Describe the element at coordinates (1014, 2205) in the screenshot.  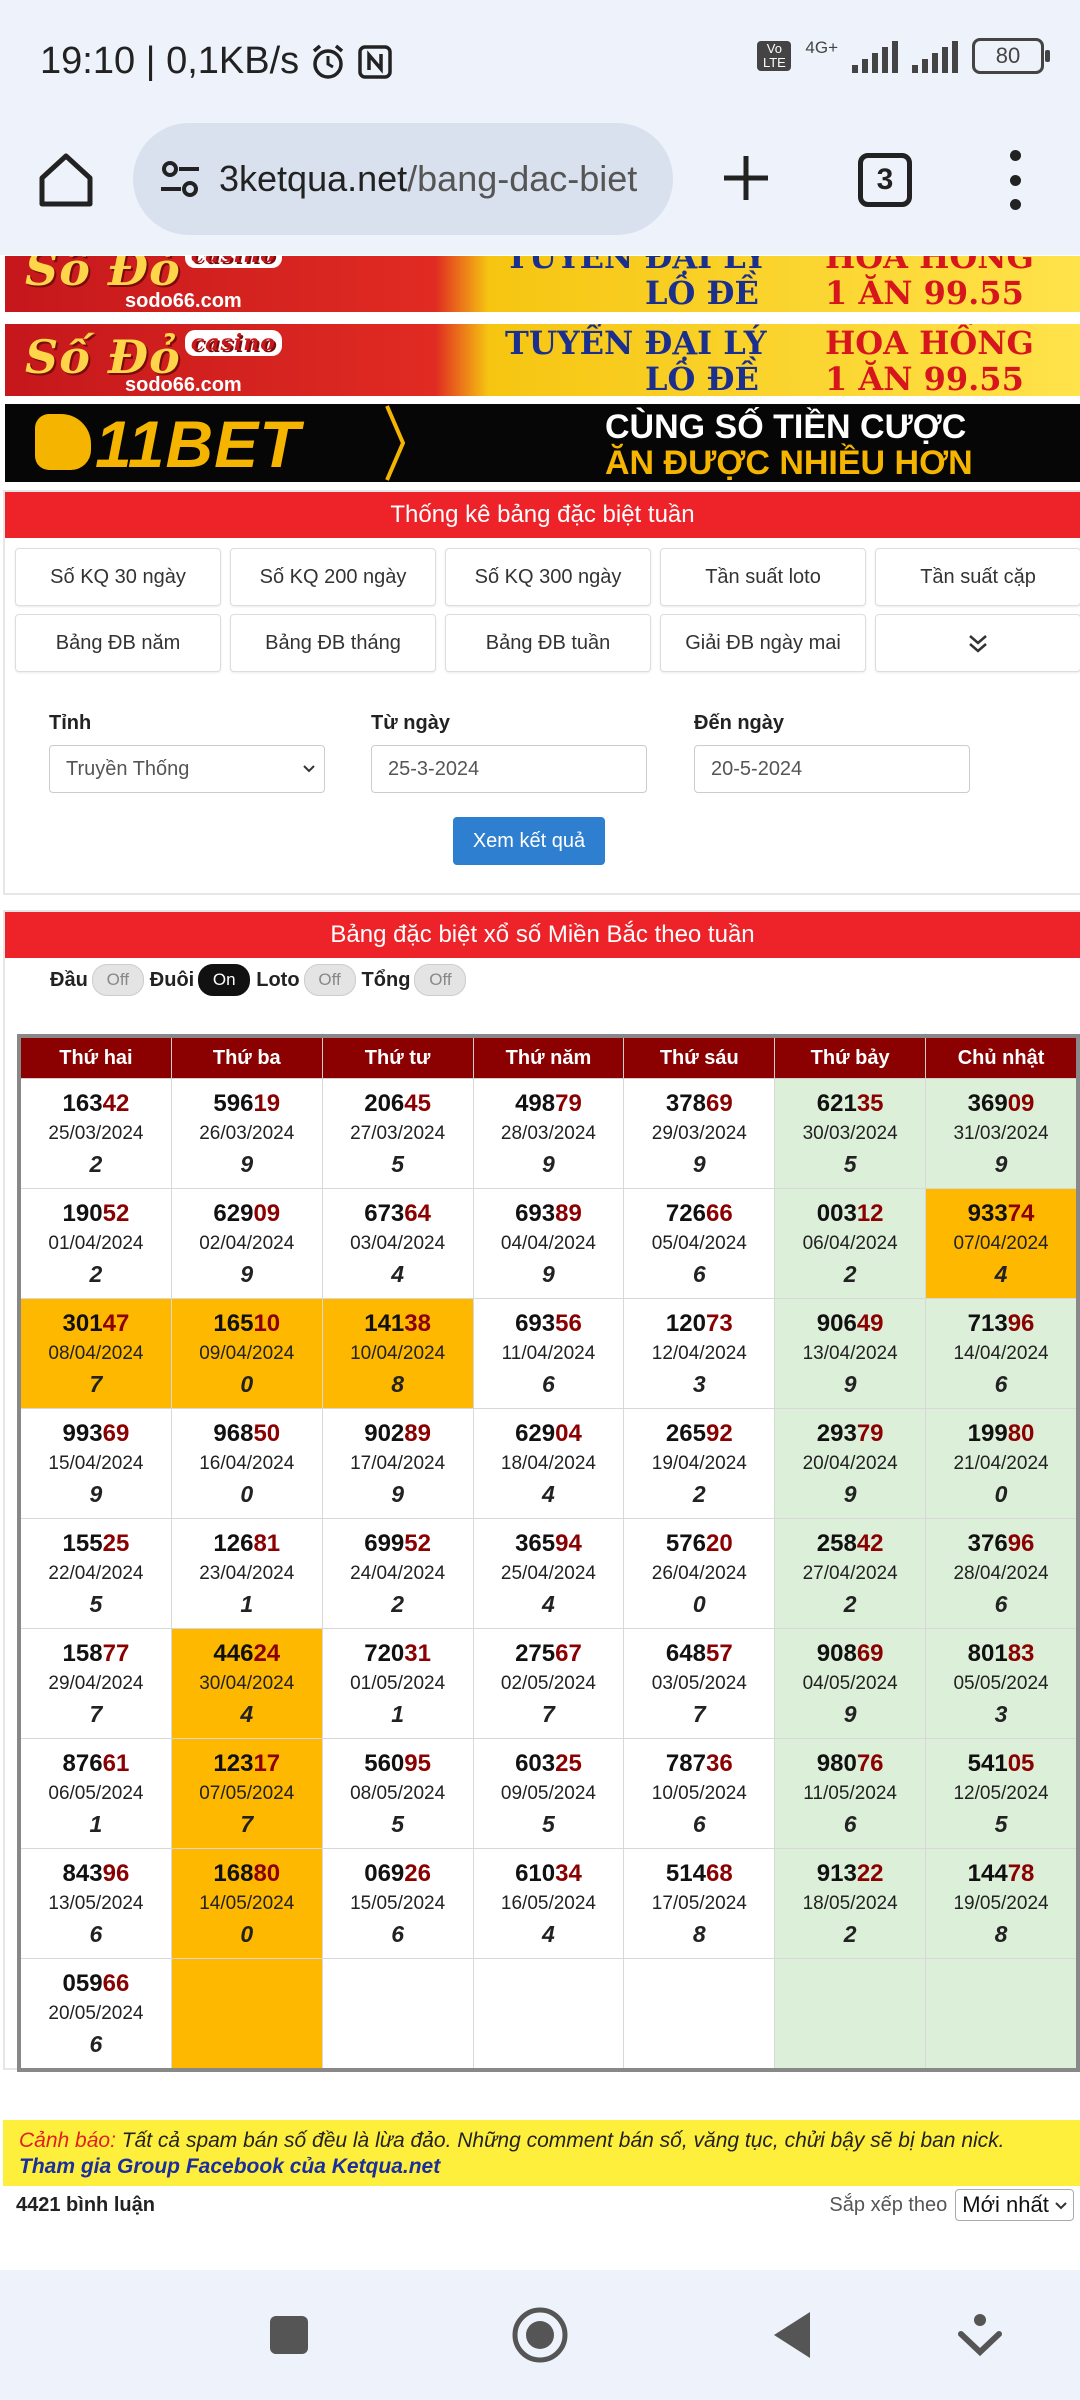
I see `sort-select: Mới nhất` at that location.